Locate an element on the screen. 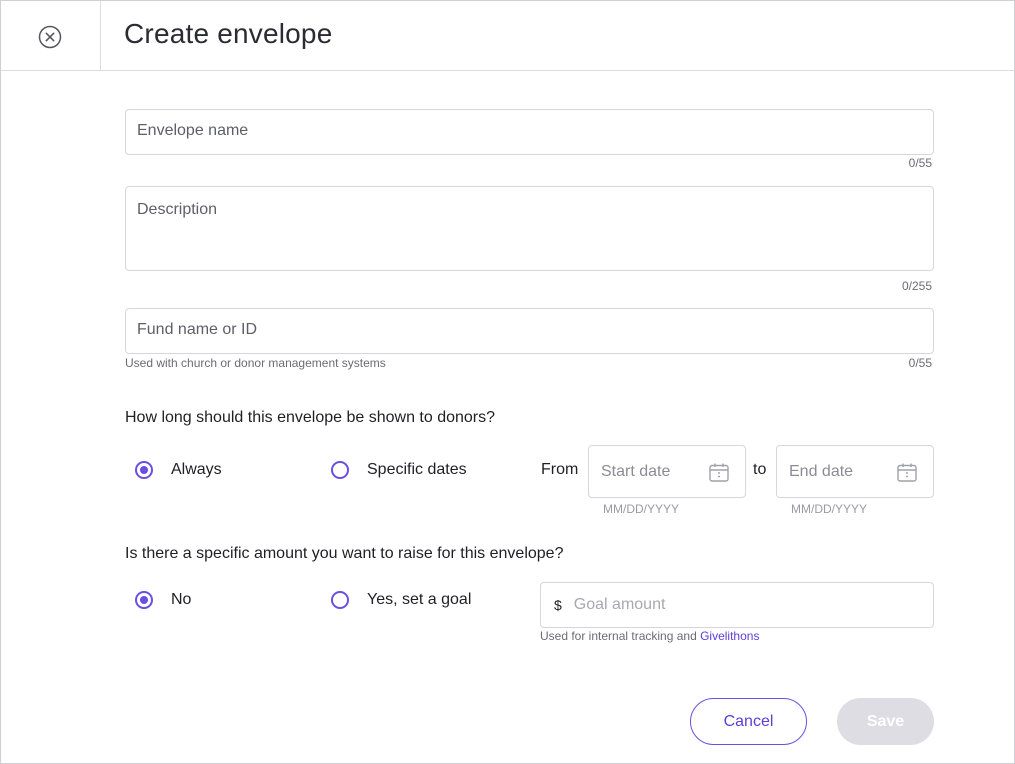 Image resolution: width=1015 pixels, height=764 pixels. dialog-header: Create envelope is located at coordinates (508, 36).